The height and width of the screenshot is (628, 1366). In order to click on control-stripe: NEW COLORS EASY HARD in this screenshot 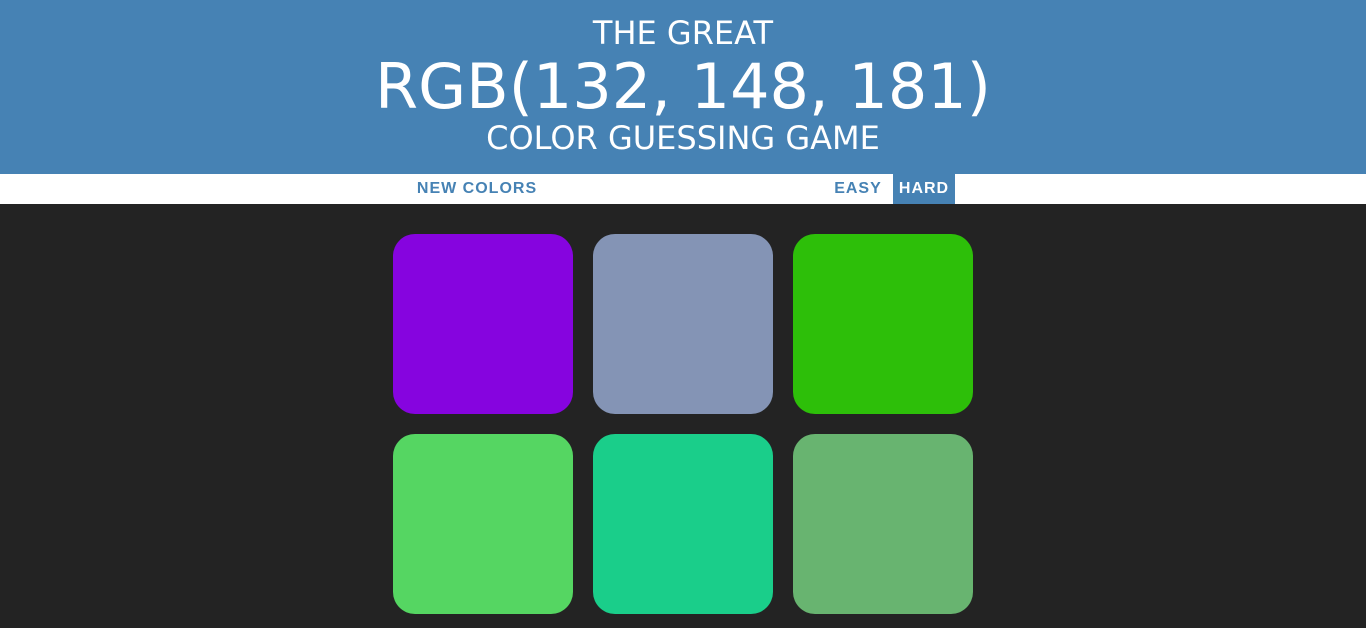, I will do `click(683, 189)`.